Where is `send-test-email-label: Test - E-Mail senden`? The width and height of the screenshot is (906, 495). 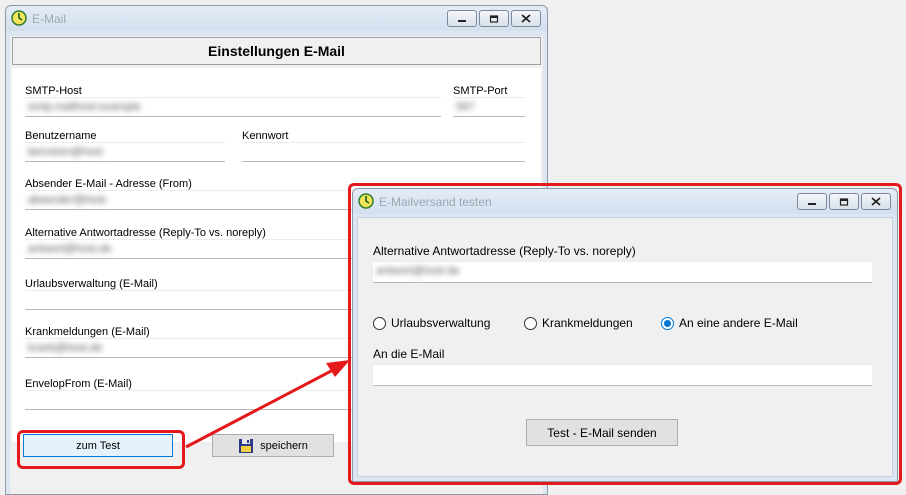 send-test-email-label: Test - E-Mail senden is located at coordinates (602, 432).